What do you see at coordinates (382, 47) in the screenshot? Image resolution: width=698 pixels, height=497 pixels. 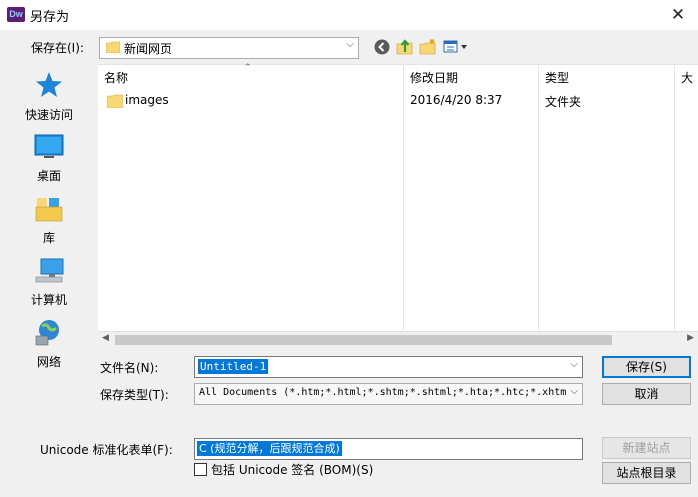 I see `back-icon` at bounding box center [382, 47].